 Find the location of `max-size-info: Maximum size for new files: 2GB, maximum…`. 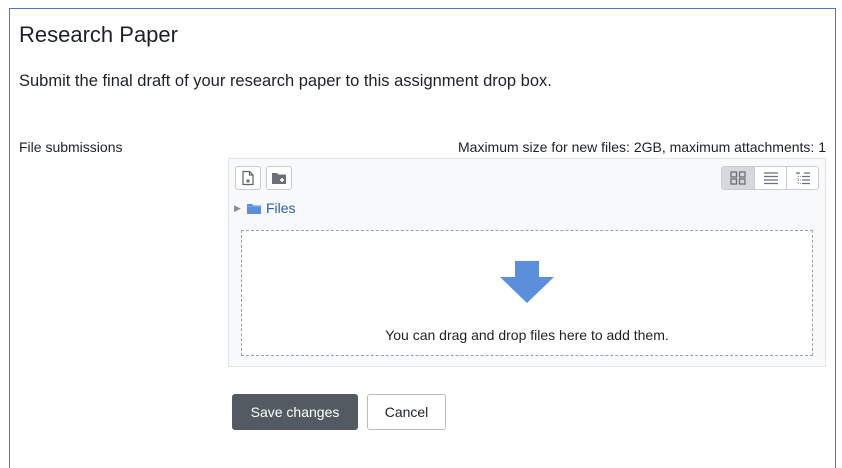

max-size-info: Maximum size for new files: 2GB, maximum… is located at coordinates (642, 147).